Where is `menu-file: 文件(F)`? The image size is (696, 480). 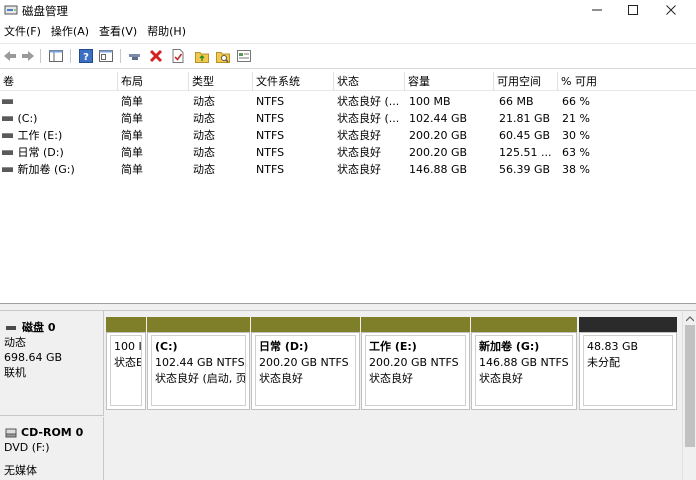
menu-file: 文件(F) is located at coordinates (23, 32).